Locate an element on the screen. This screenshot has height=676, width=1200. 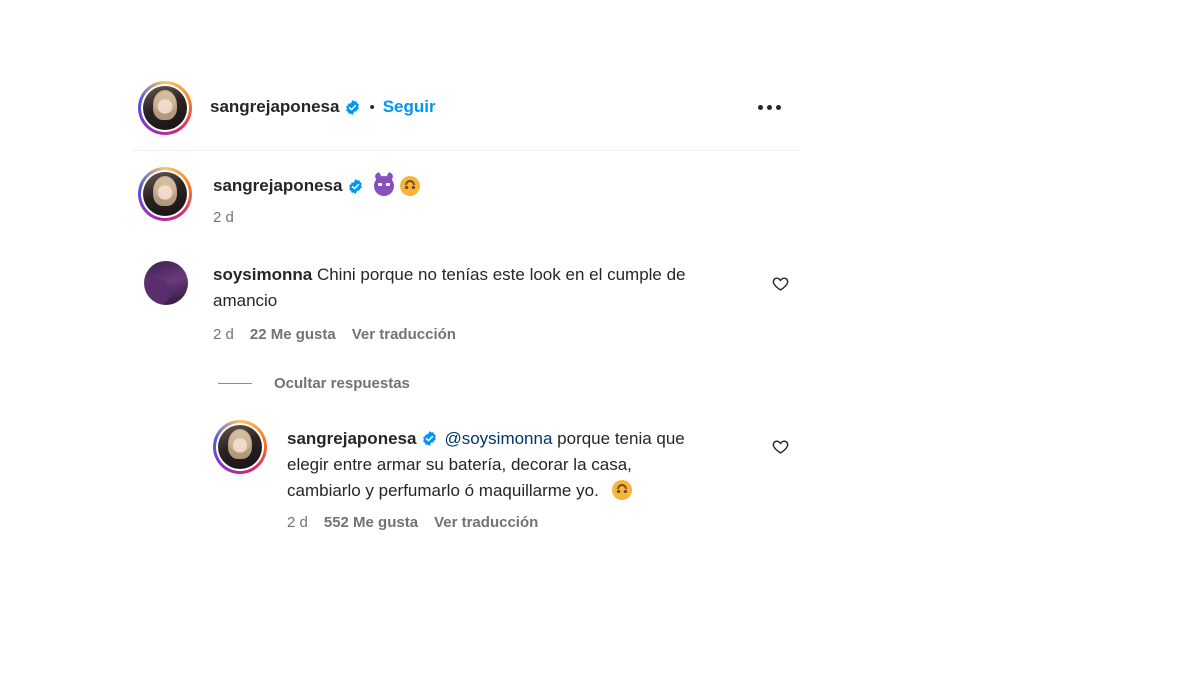
comment-translate-link: Ver traducción is located at coordinates (404, 334).